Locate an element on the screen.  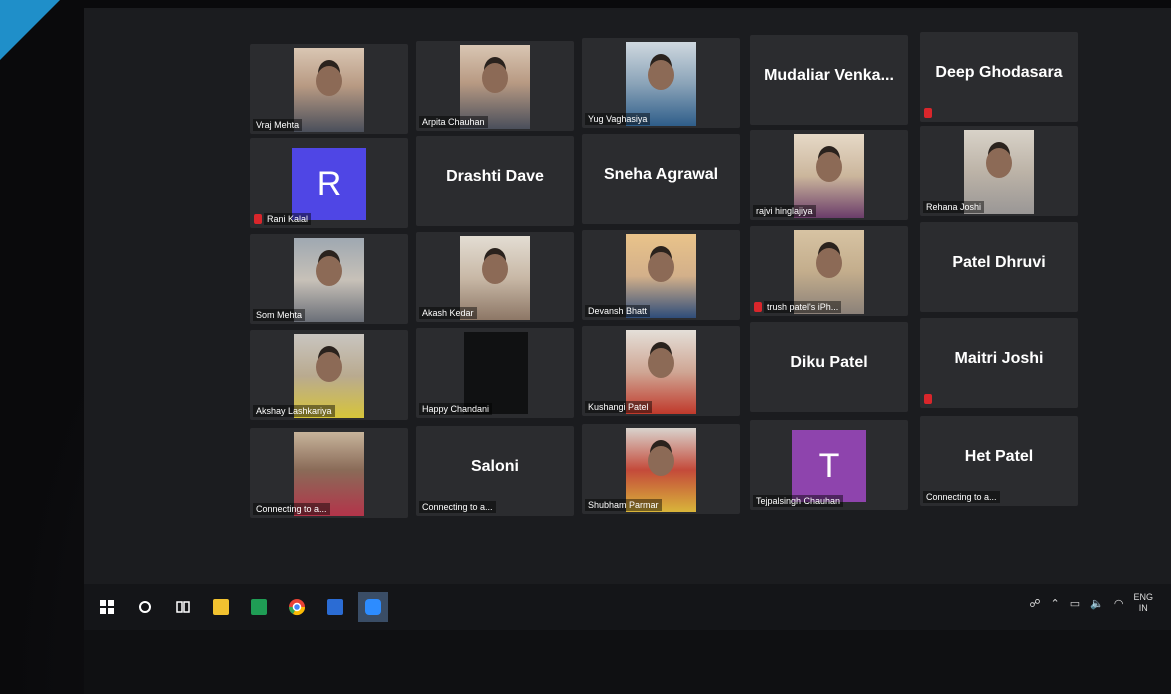
chrome-icon is located at coordinates (297, 607).